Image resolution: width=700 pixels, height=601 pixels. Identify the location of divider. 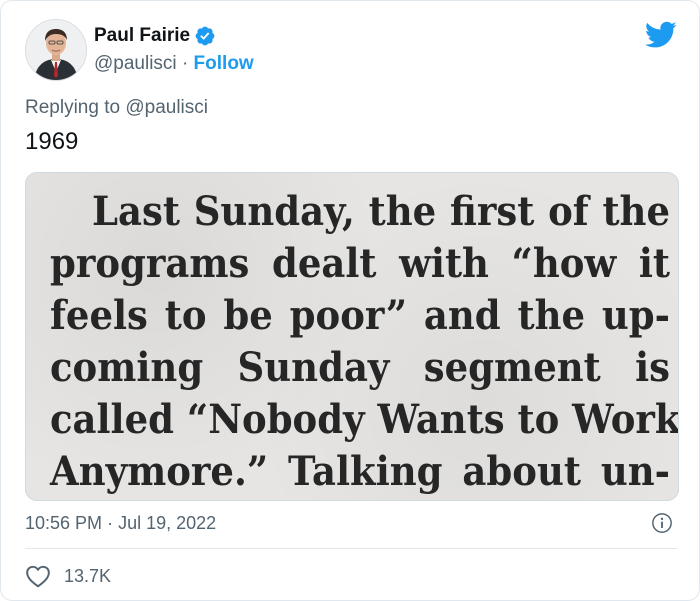
(351, 548).